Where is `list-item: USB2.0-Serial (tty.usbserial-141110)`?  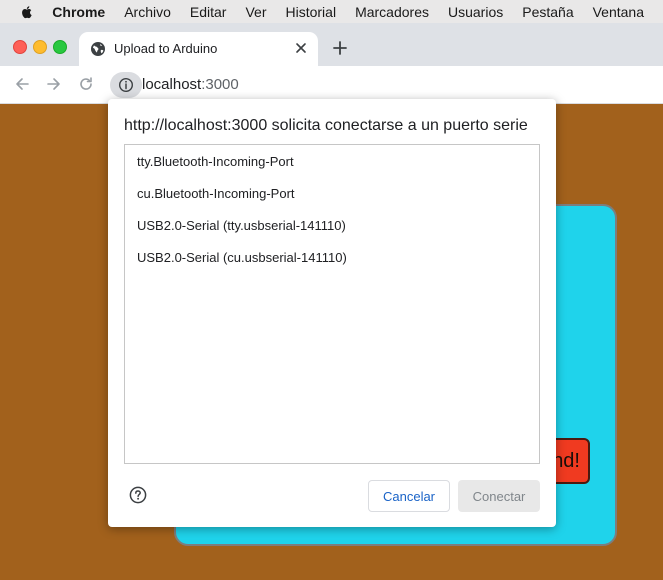 list-item: USB2.0-Serial (tty.usbserial-141110) is located at coordinates (241, 225).